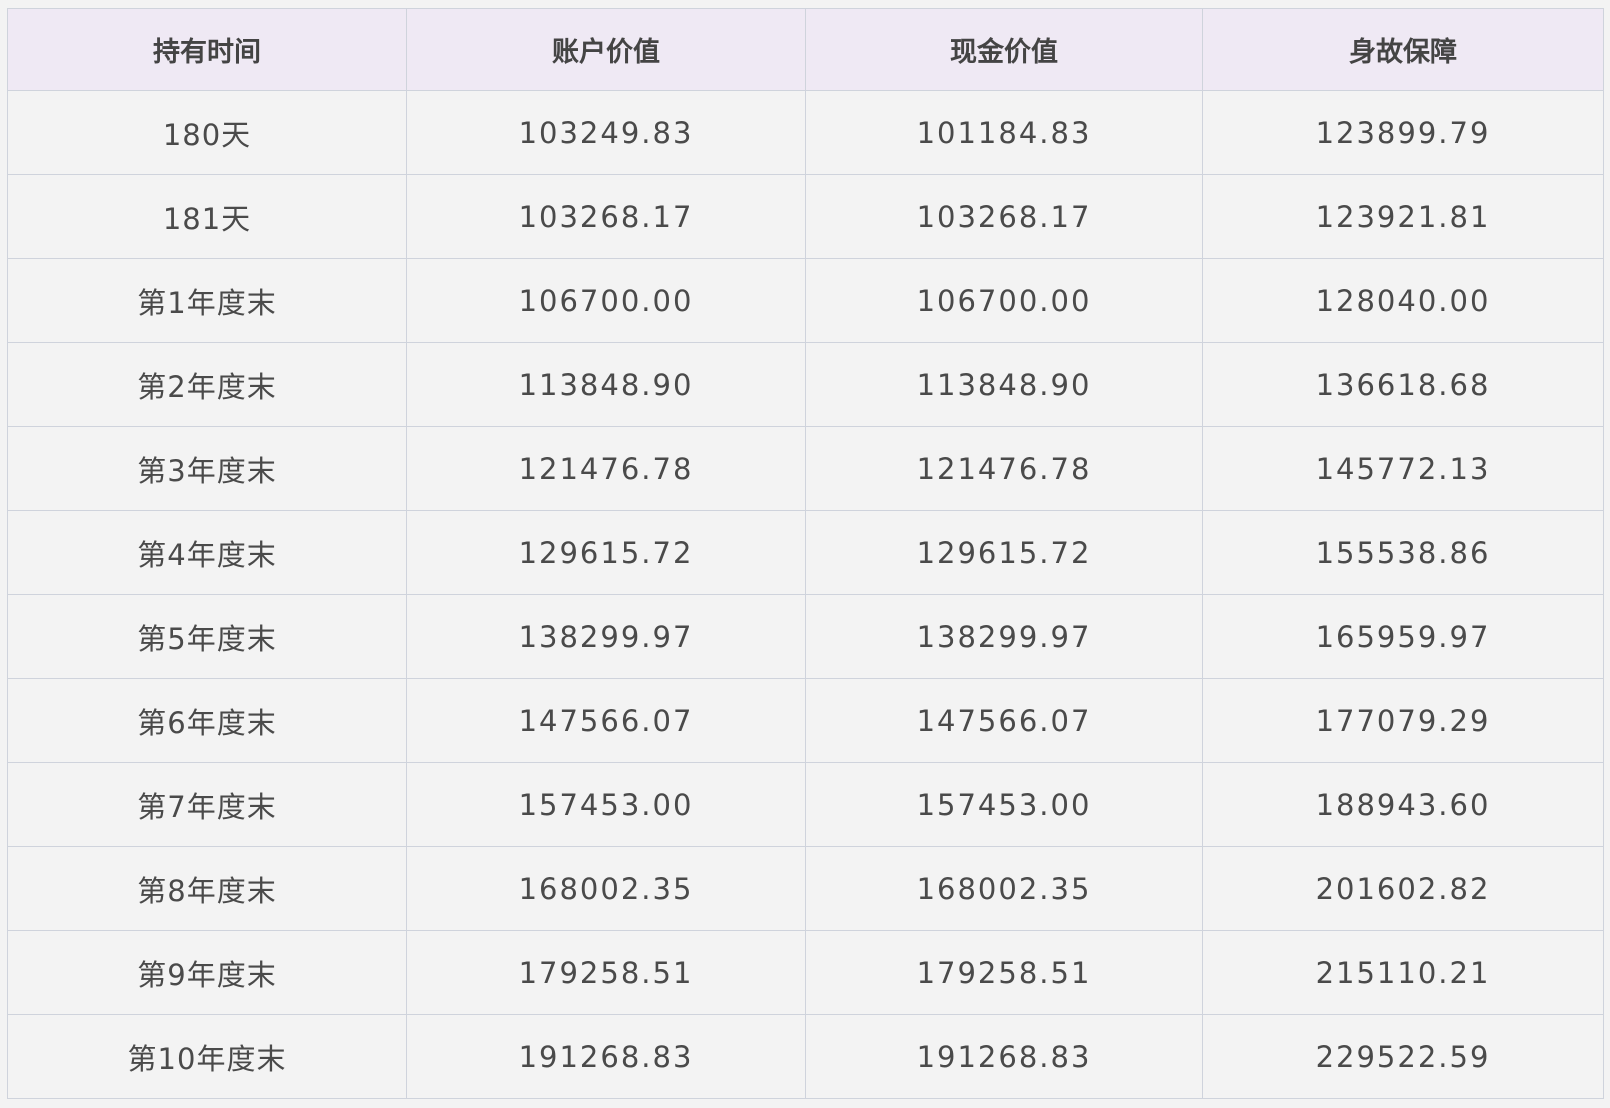 The height and width of the screenshot is (1108, 1610). I want to click on cell-cash-value: 121476.78, so click(1004, 468).